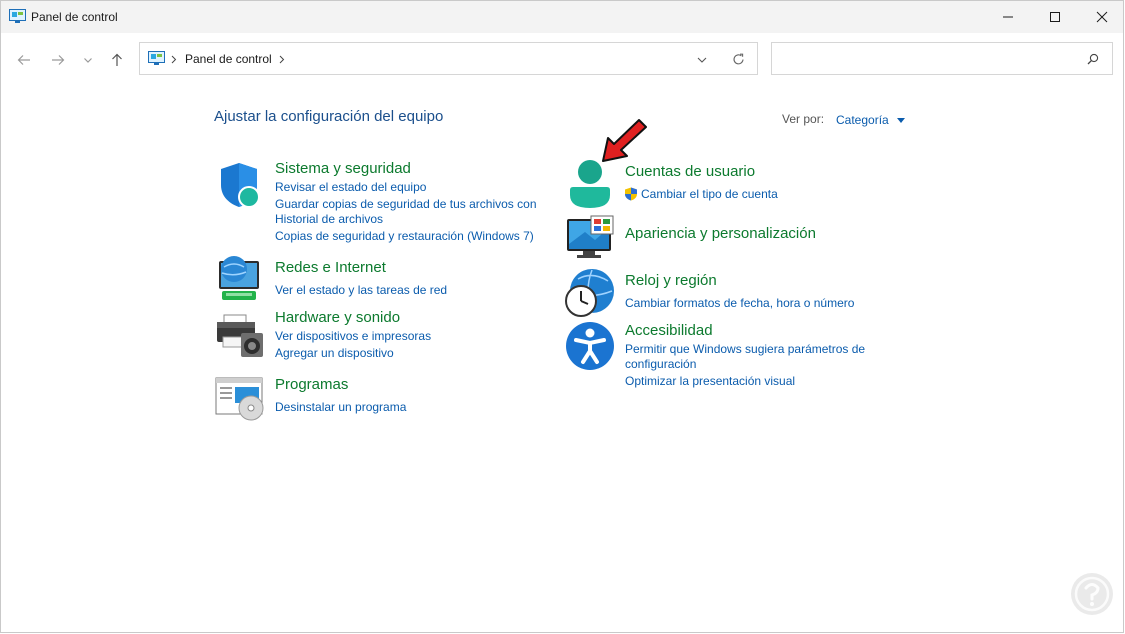  I want to click on arrow-left-icon, so click(23, 60).